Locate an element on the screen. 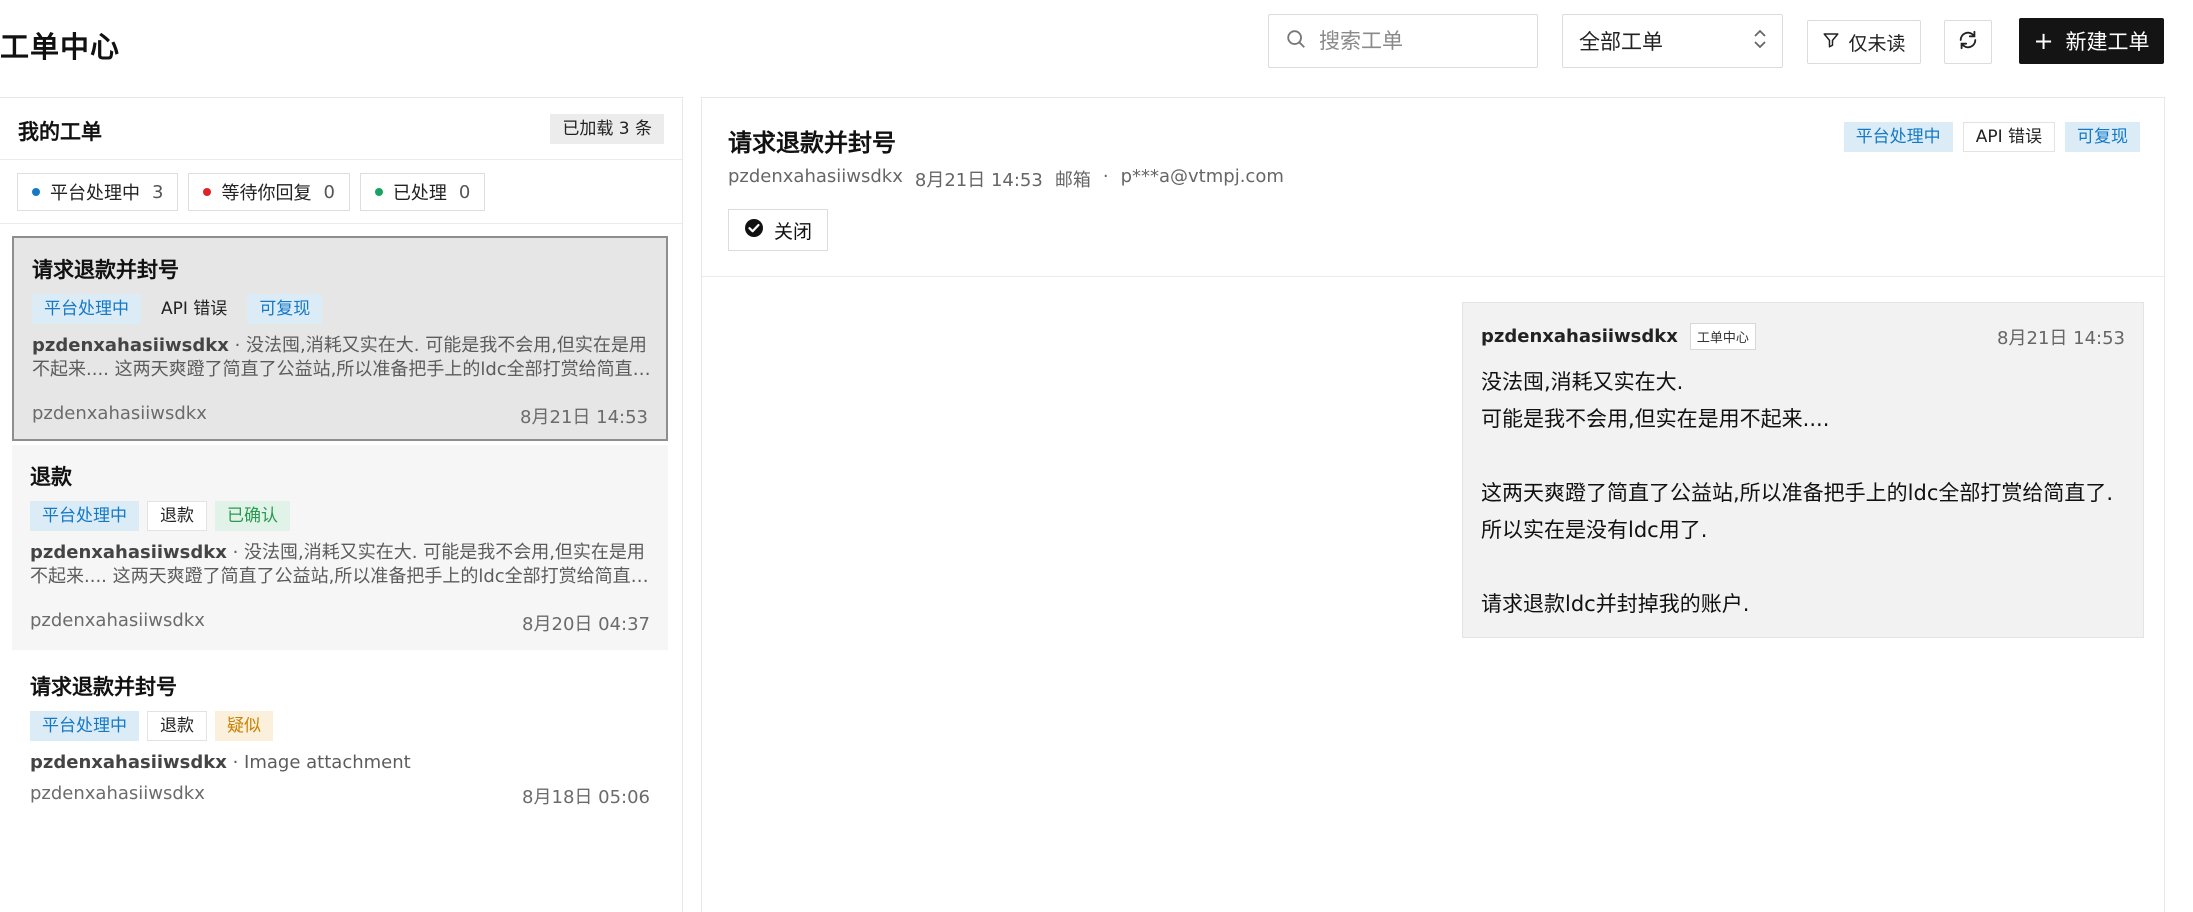 This screenshot has width=2193, height=912. loaded-count-badge: 已加载 3 条 is located at coordinates (607, 129).